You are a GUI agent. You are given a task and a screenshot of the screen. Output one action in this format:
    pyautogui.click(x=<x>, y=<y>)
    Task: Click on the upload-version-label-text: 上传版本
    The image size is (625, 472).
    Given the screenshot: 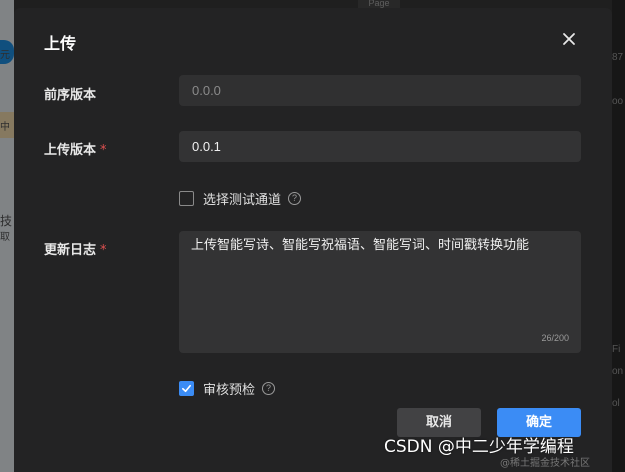 What is the action you would take?
    pyautogui.click(x=70, y=150)
    